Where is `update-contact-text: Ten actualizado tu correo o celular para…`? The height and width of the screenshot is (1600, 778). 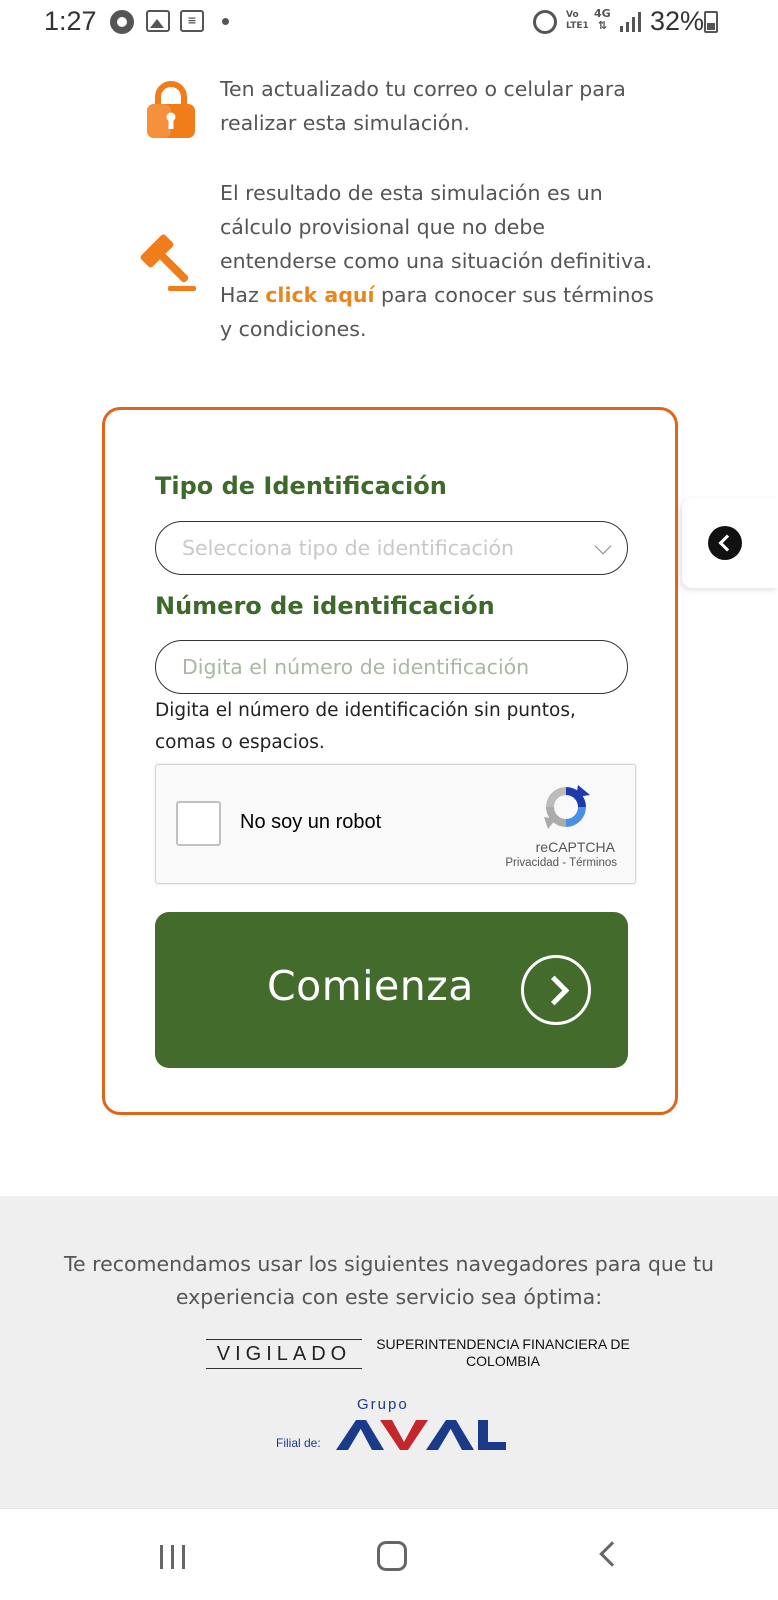 update-contact-text: Ten actualizado tu correo o celular para… is located at coordinates (423, 106).